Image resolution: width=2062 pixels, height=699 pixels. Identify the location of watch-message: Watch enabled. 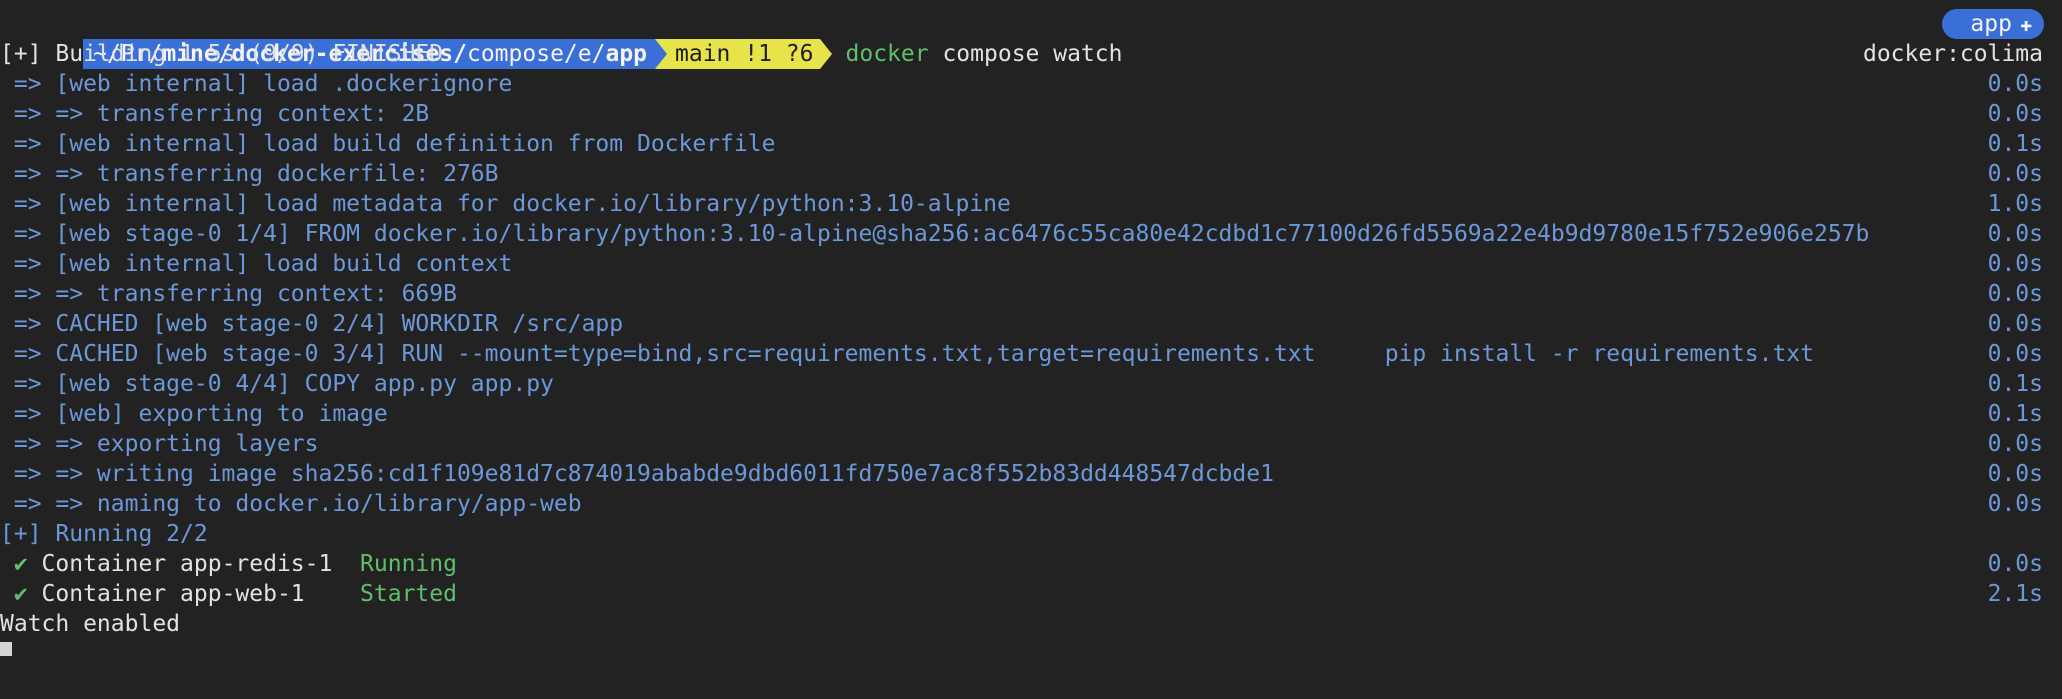
(90, 624).